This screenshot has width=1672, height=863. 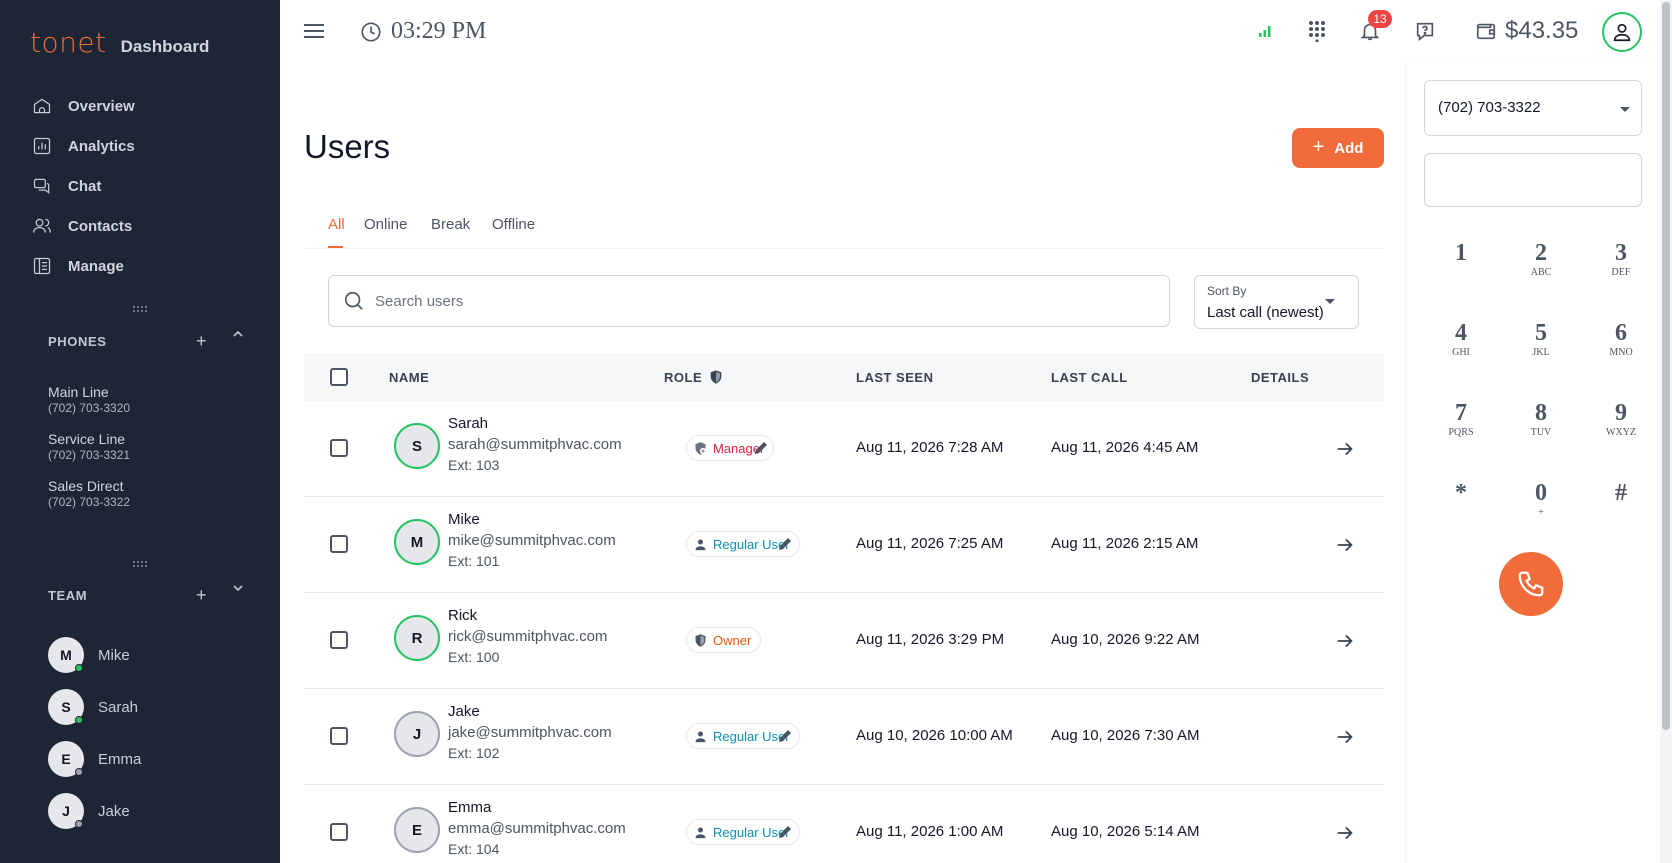 I want to click on avatar-initial: M, so click(x=66, y=655).